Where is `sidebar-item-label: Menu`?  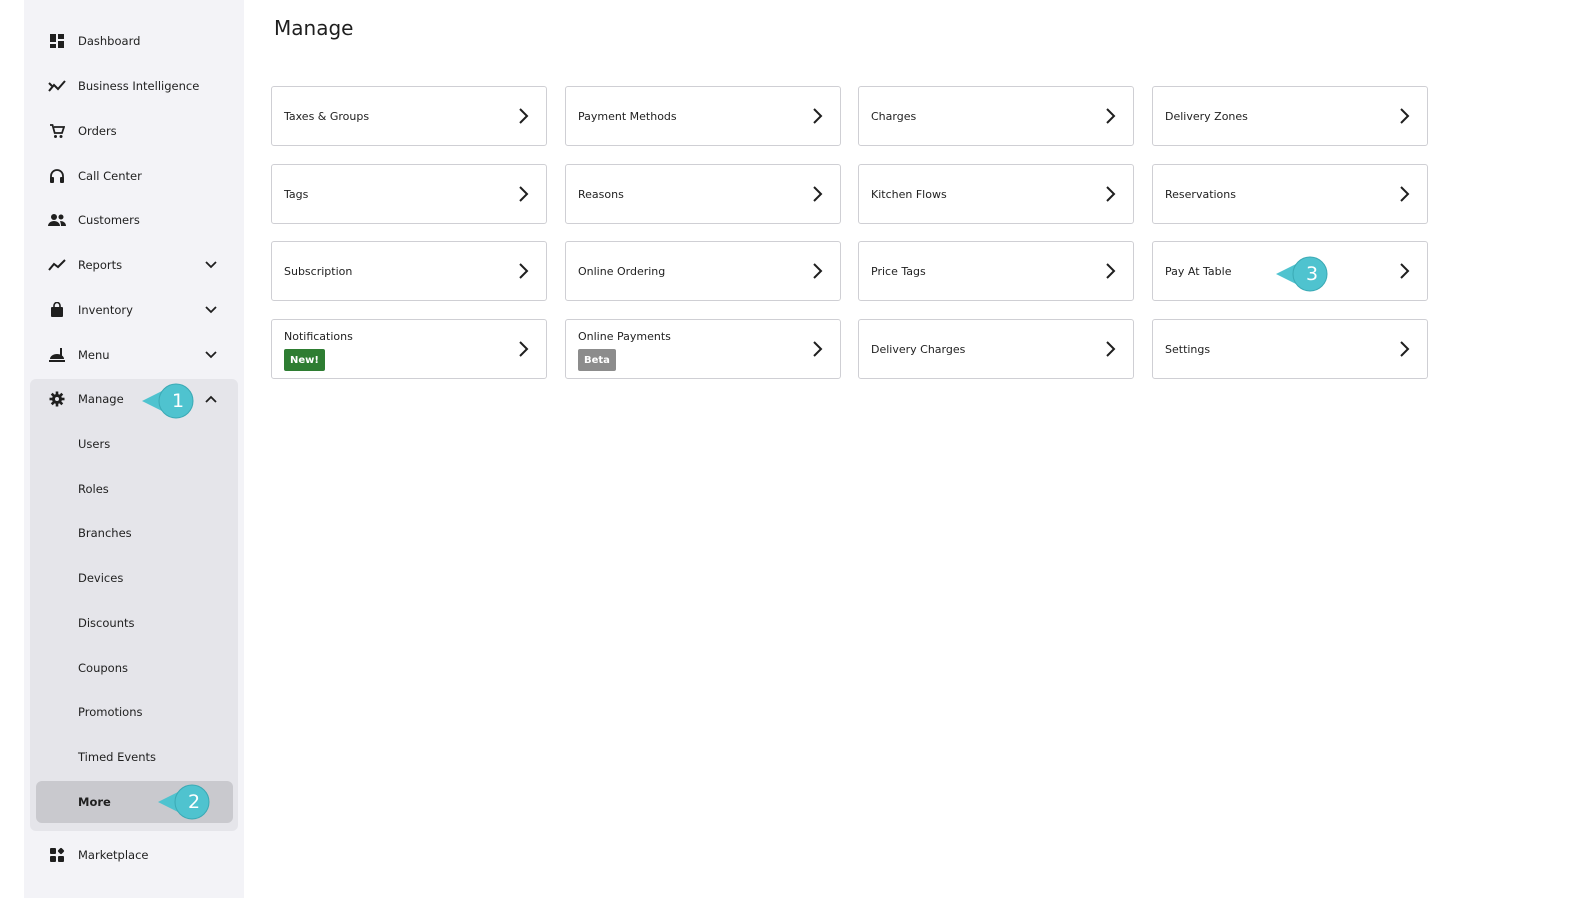
sidebar-item-label: Menu is located at coordinates (94, 355).